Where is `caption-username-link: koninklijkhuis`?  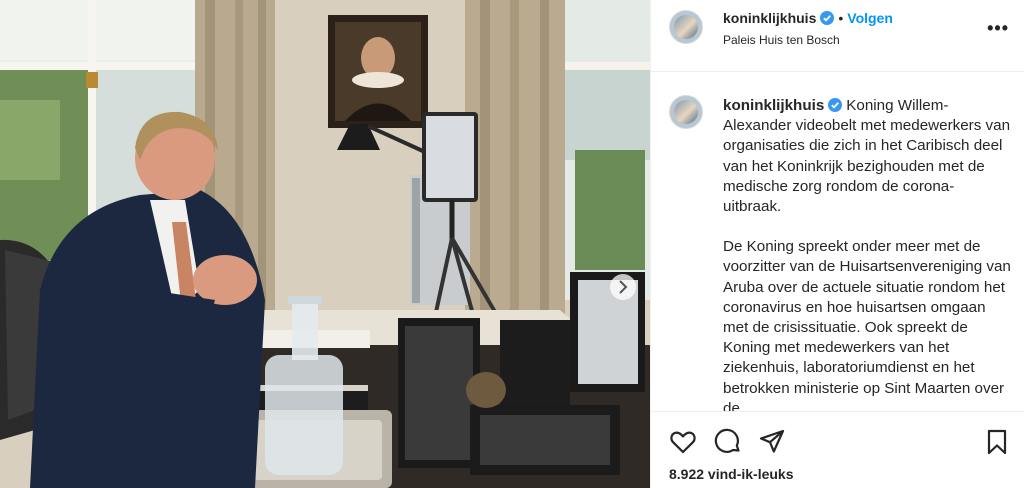
caption-username-link: koninklijkhuis is located at coordinates (773, 105).